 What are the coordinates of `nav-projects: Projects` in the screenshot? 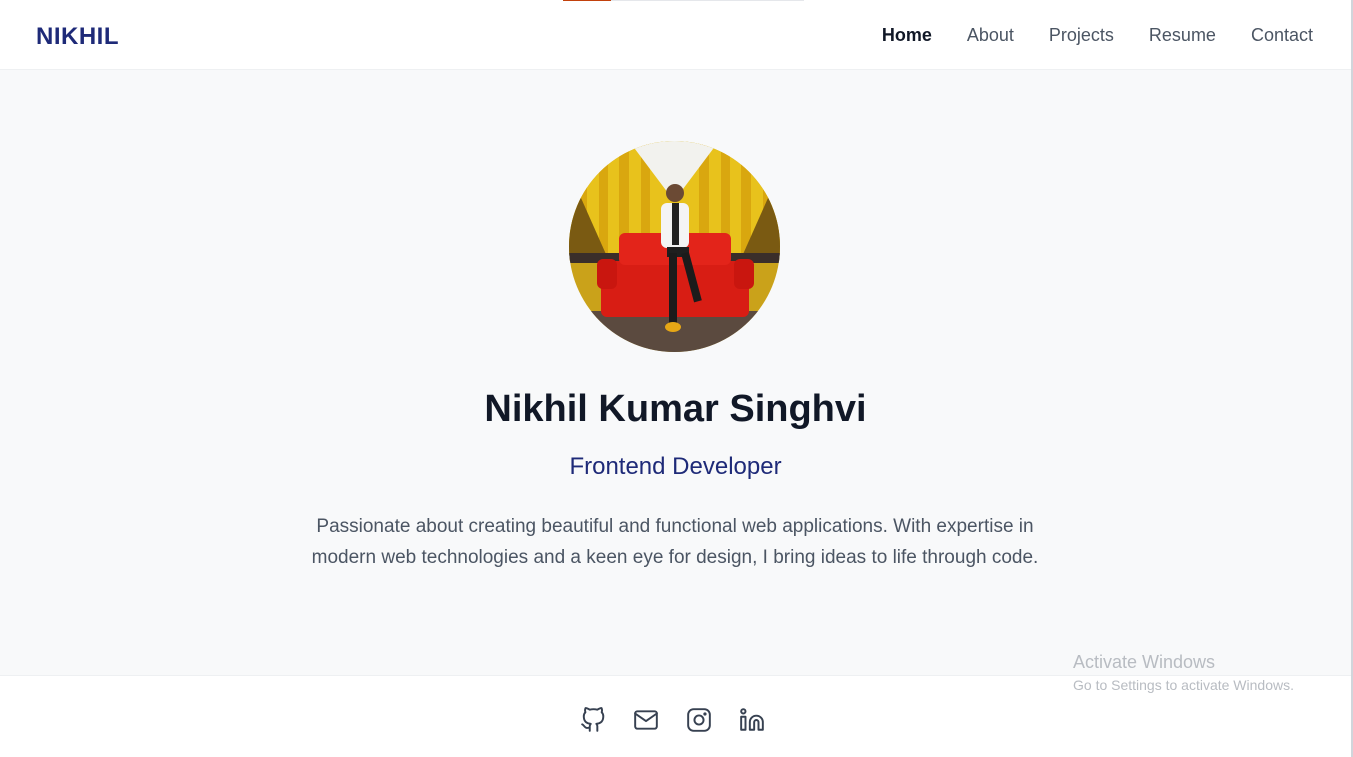 It's located at (1081, 35).